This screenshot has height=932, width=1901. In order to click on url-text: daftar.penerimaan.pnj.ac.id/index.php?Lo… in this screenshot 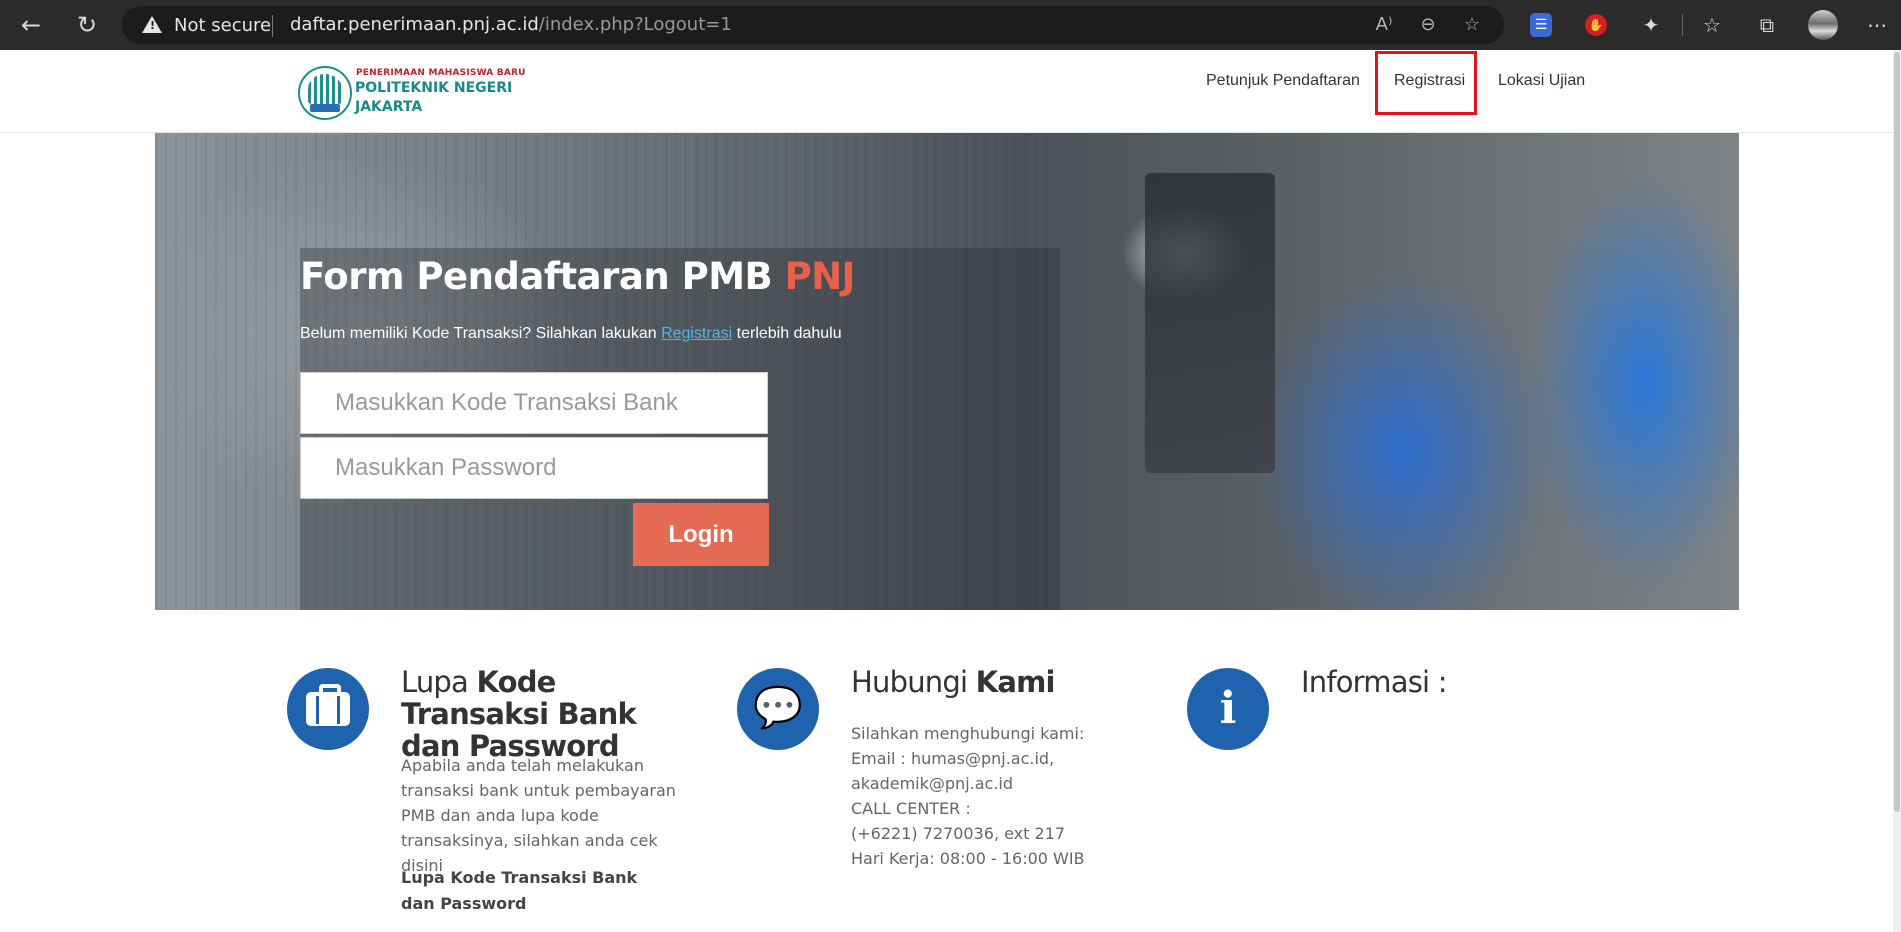, I will do `click(511, 24)`.